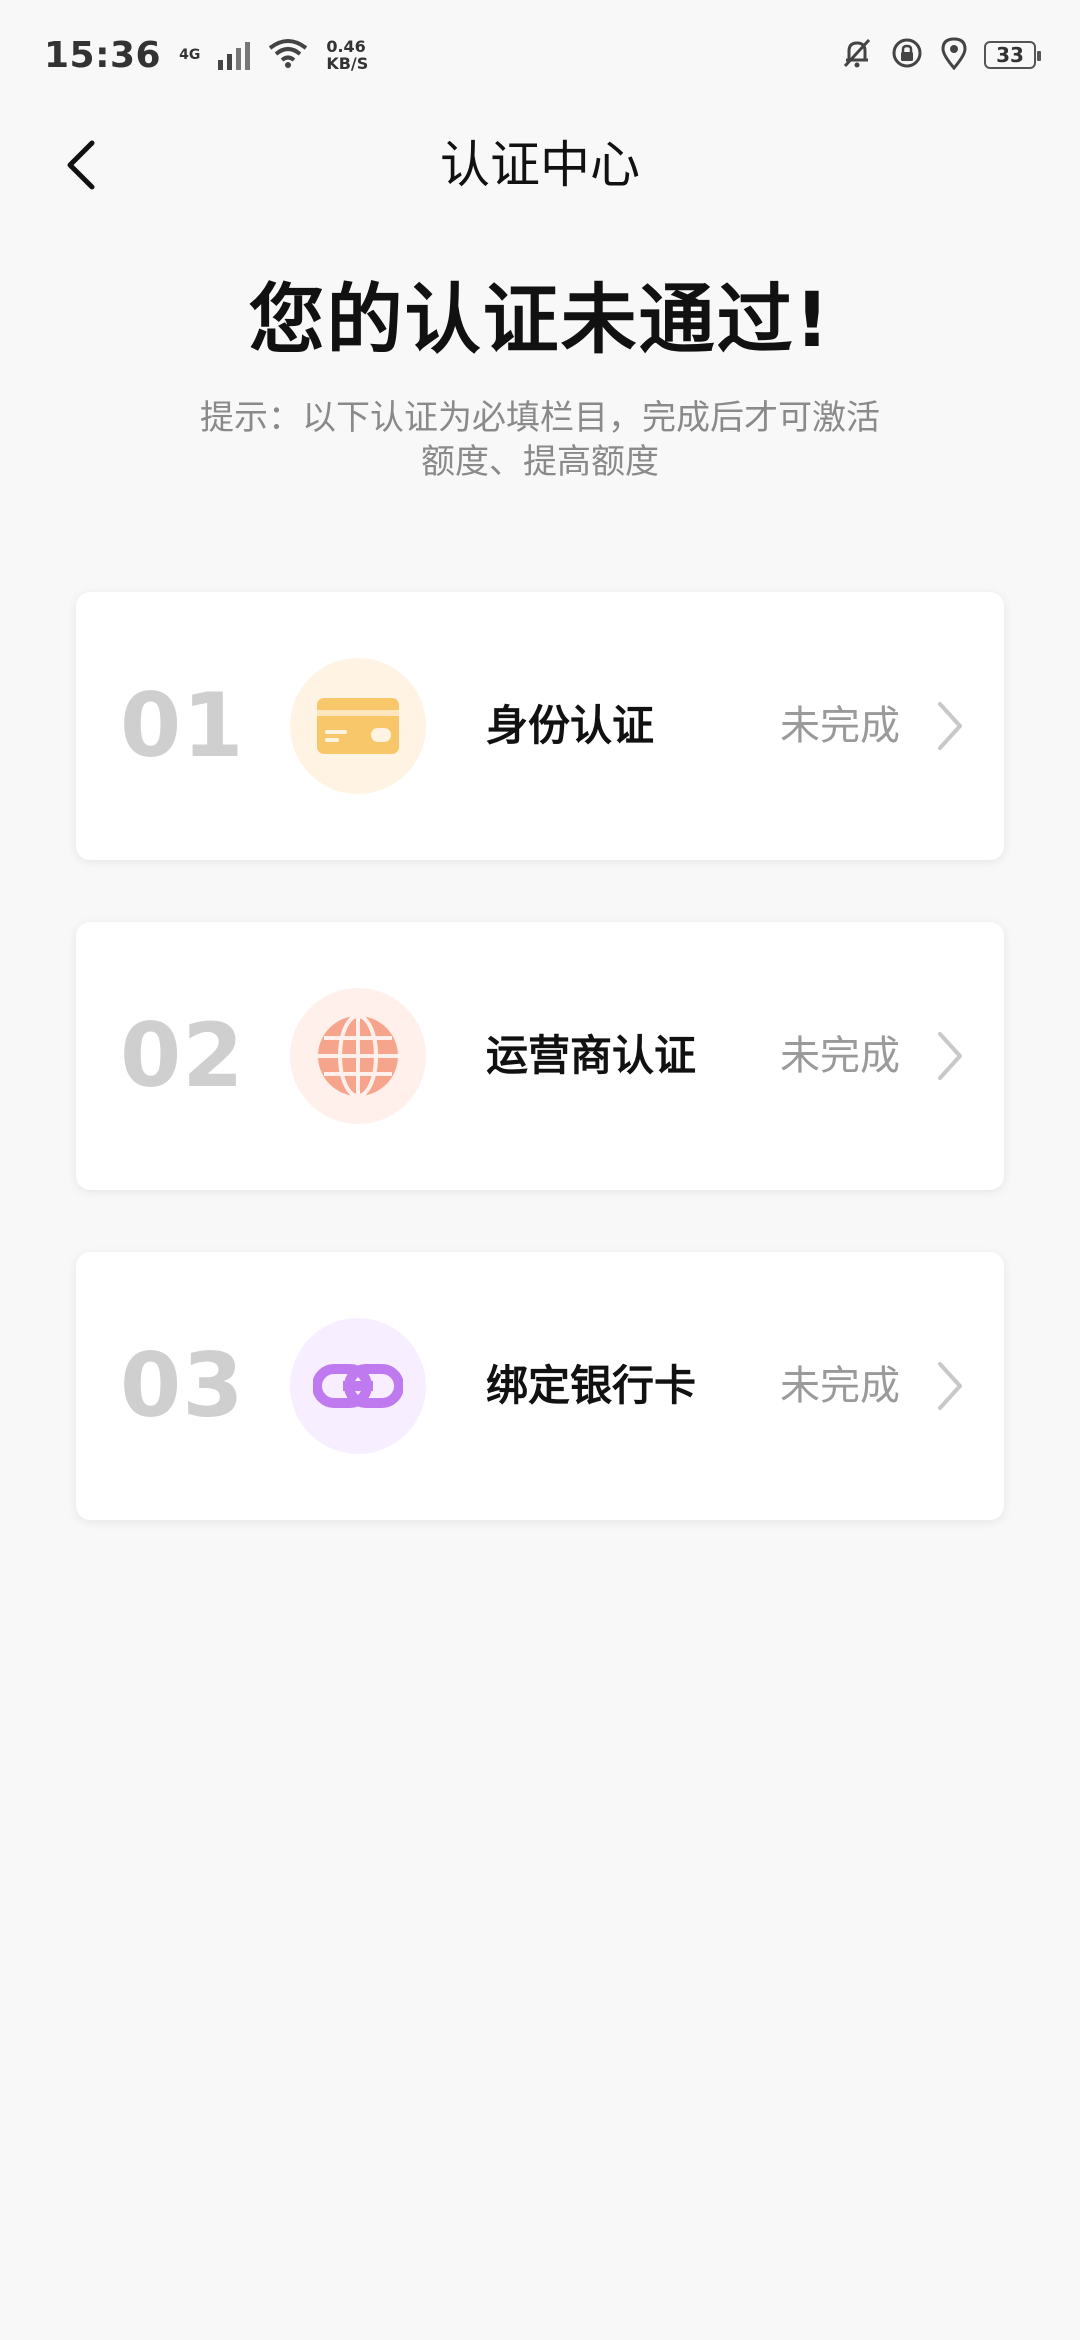 The width and height of the screenshot is (1080, 2340). What do you see at coordinates (103, 55) in the screenshot?
I see `status-time: 15:36` at bounding box center [103, 55].